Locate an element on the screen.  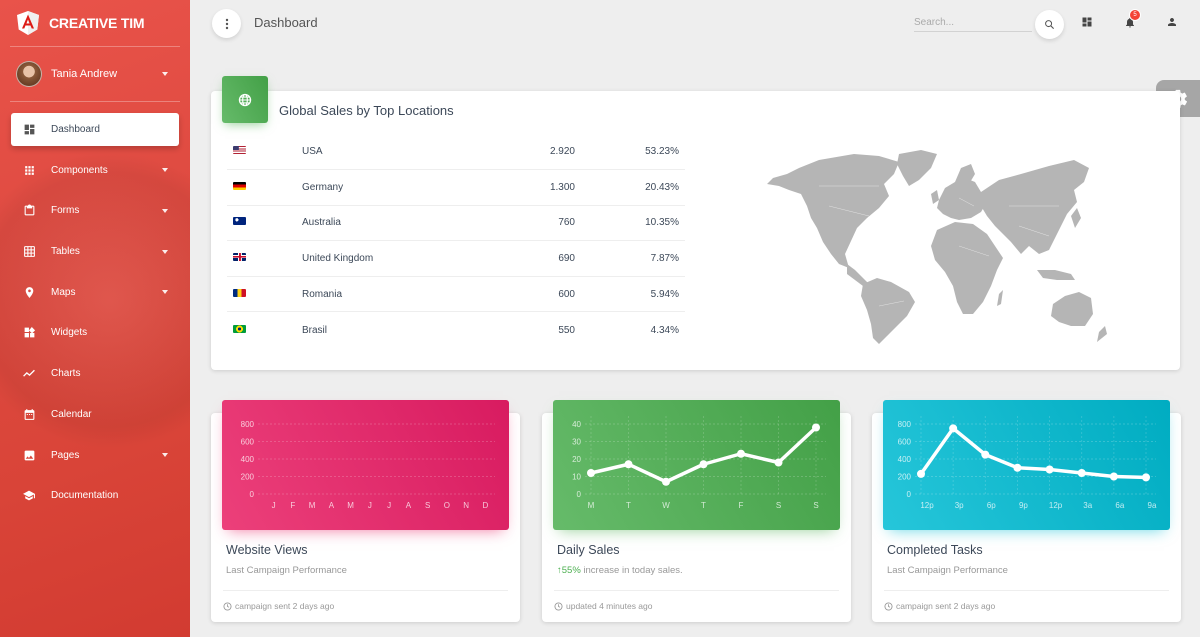
image-icon is located at coordinates (29, 455).